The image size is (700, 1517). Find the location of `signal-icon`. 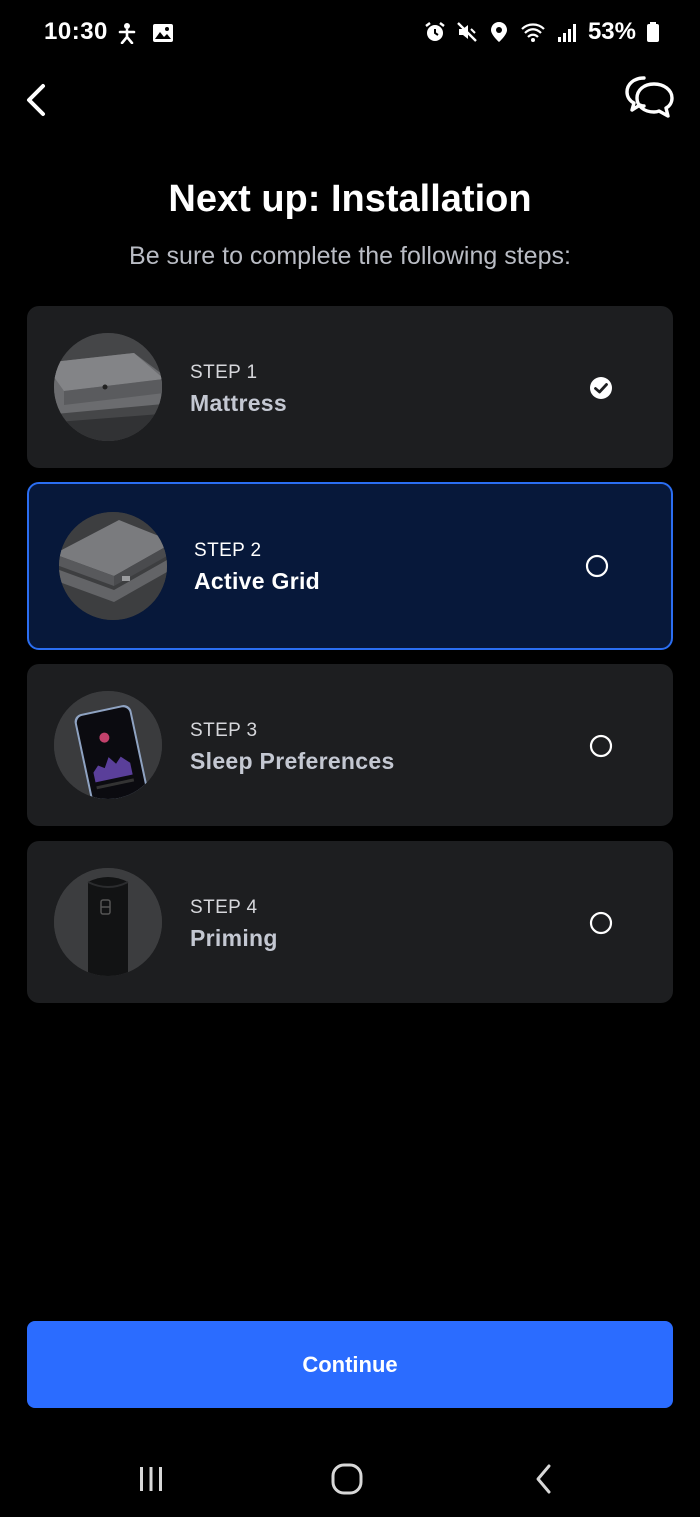

signal-icon is located at coordinates (566, 33).